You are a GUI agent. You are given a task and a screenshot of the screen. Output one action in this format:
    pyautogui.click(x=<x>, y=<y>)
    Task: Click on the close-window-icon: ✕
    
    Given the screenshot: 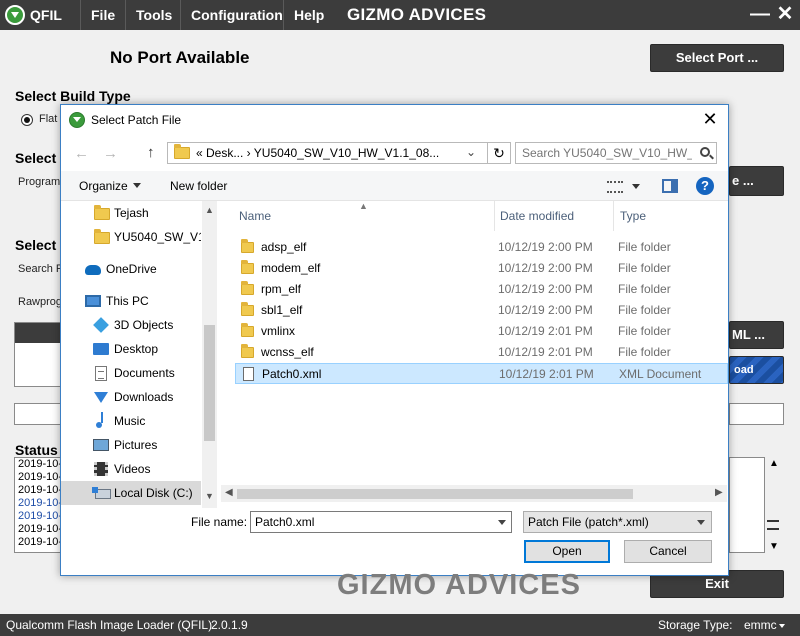 What is the action you would take?
    pyautogui.click(x=785, y=15)
    